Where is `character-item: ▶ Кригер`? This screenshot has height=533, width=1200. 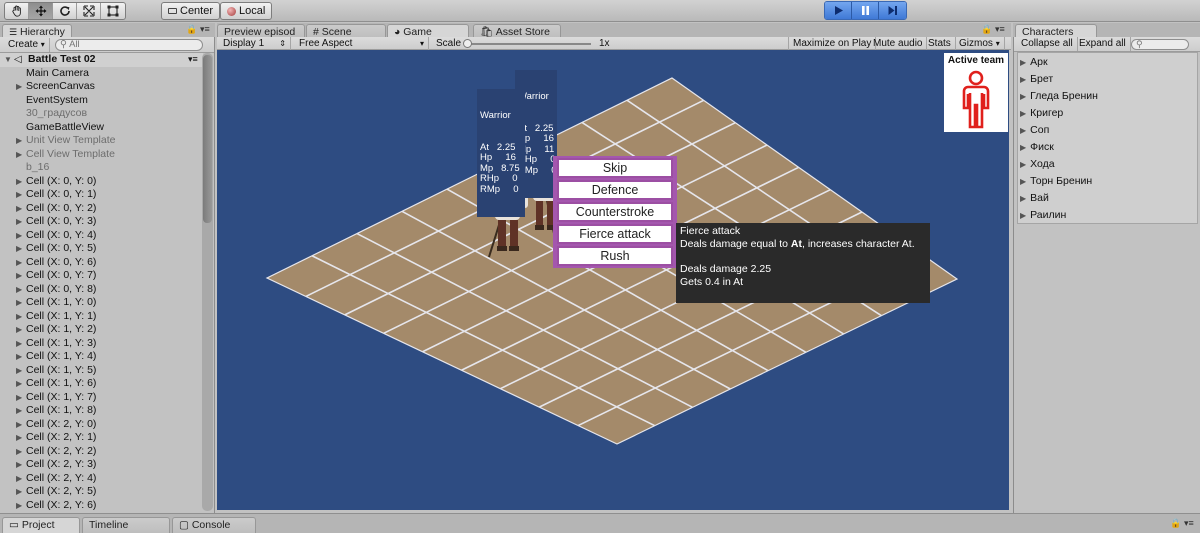 character-item: ▶ Кригер is located at coordinates (1041, 113).